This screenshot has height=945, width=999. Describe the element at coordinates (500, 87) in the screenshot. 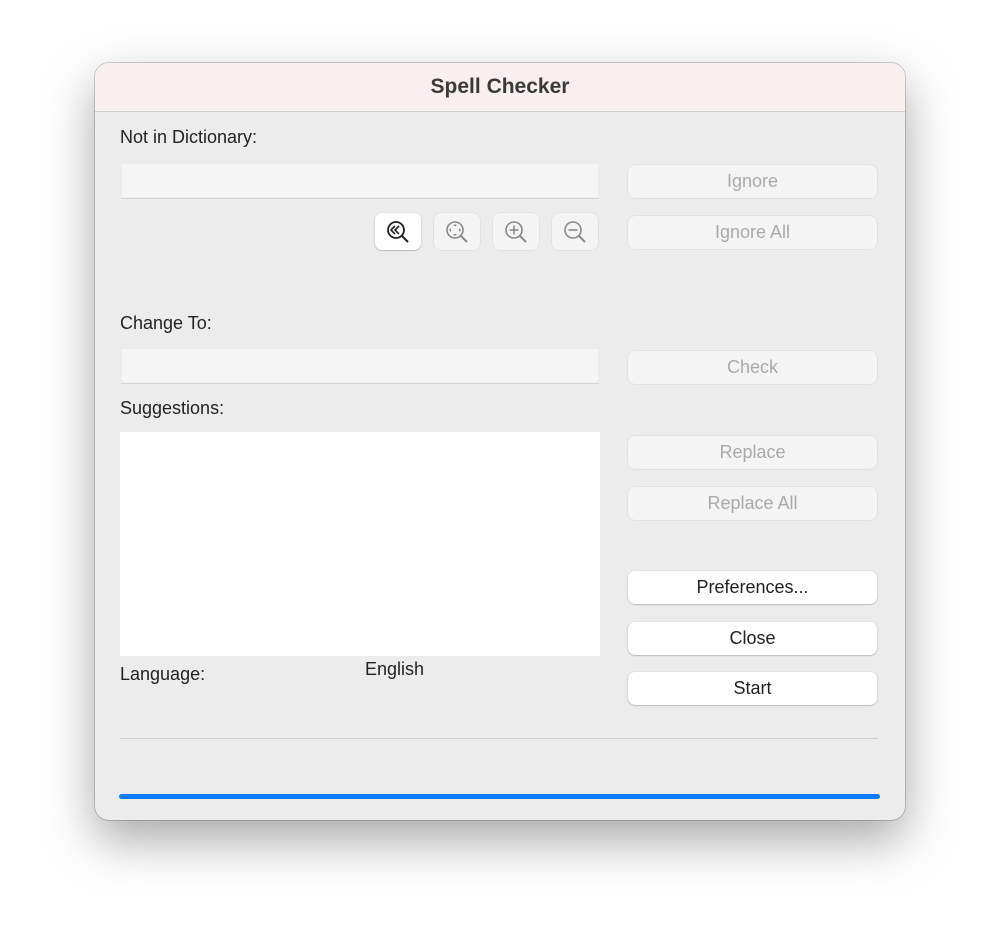

I see `window-title: Spell Checker` at that location.